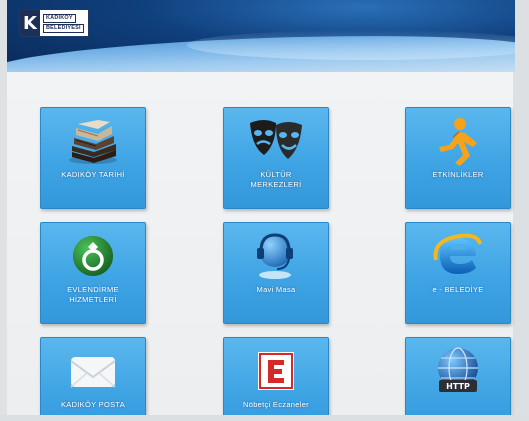 The height and width of the screenshot is (421, 529). What do you see at coordinates (276, 141) in the screenshot?
I see `theater-masks-icon` at bounding box center [276, 141].